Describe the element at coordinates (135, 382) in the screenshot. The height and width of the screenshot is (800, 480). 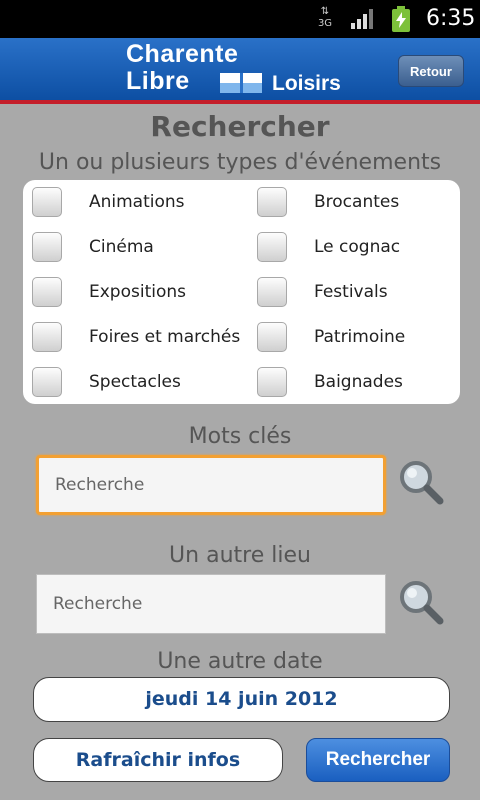
I see `category-label: Spectacles` at that location.